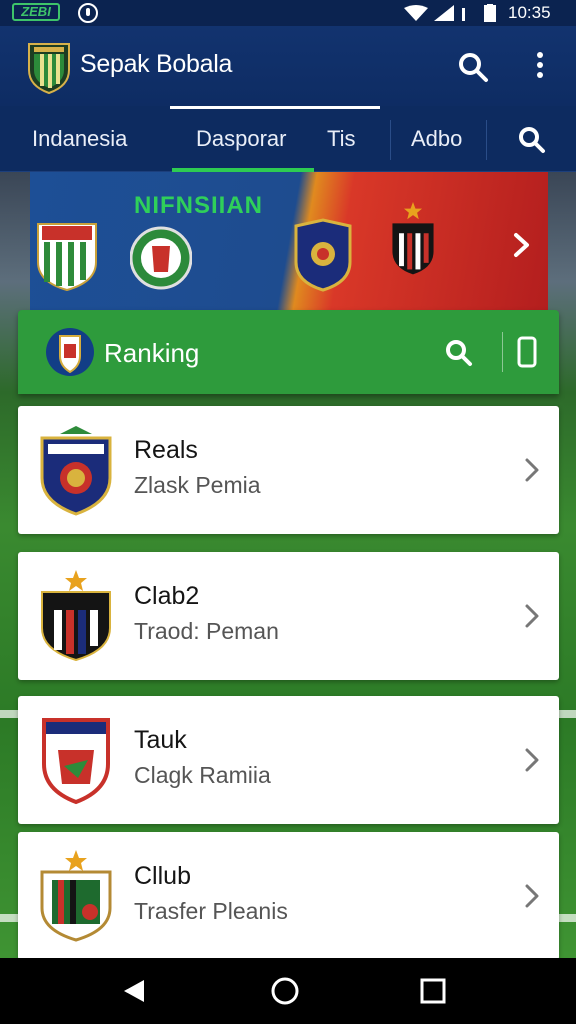  I want to click on ranking-title: Ranking, so click(152, 353).